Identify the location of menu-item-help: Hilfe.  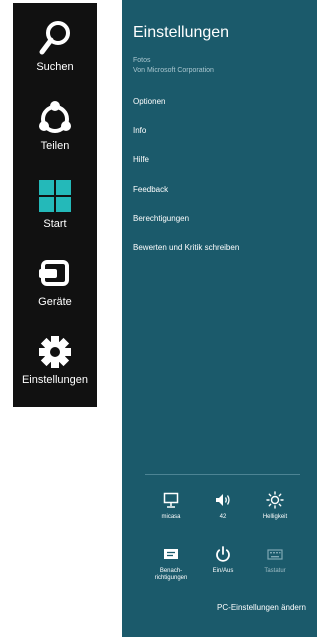
(141, 159).